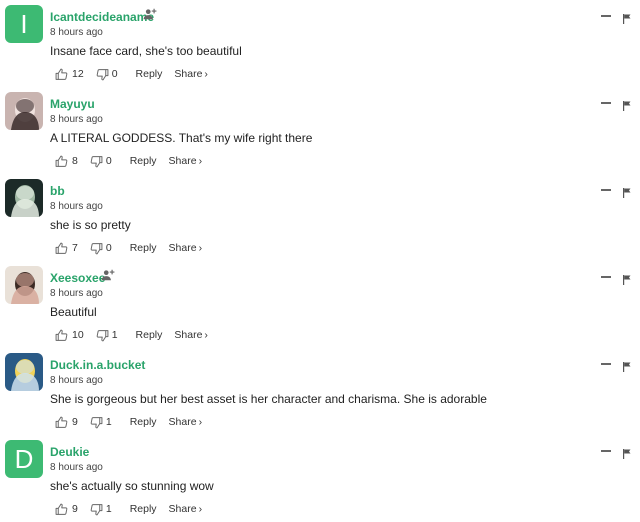  Describe the element at coordinates (128, 248) in the screenshot. I see `comment-actions: 7 0 Reply Share ›` at that location.